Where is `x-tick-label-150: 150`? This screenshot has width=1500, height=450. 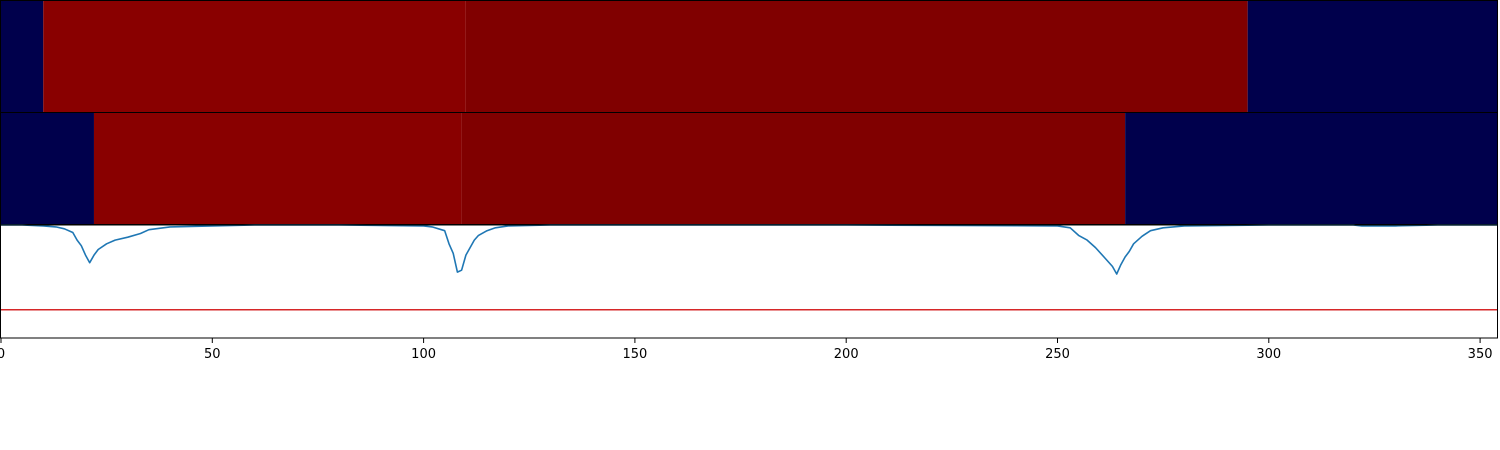 x-tick-label-150: 150 is located at coordinates (634, 354).